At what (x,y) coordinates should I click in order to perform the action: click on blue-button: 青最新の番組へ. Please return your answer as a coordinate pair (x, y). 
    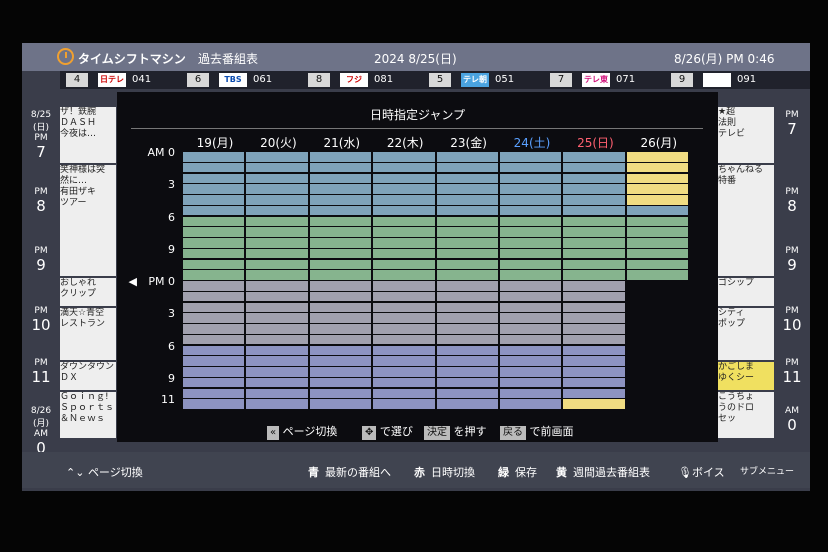
    Looking at the image, I should click on (349, 472).